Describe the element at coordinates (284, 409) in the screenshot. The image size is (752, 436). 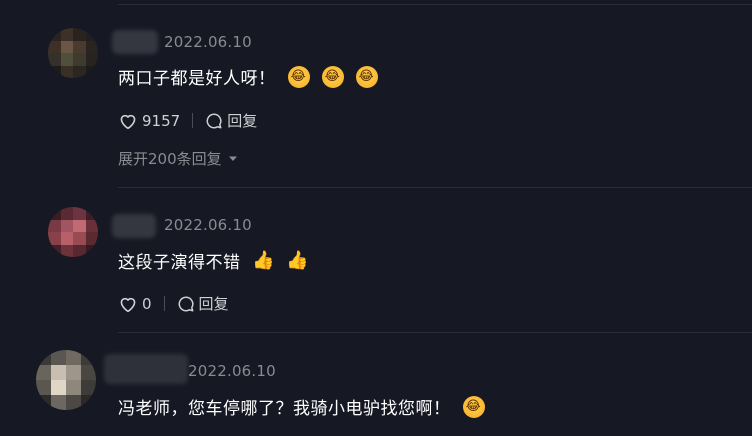
I see `comment-text: 冯老师，您车停哪了？我骑小电驴找您啊！` at that location.